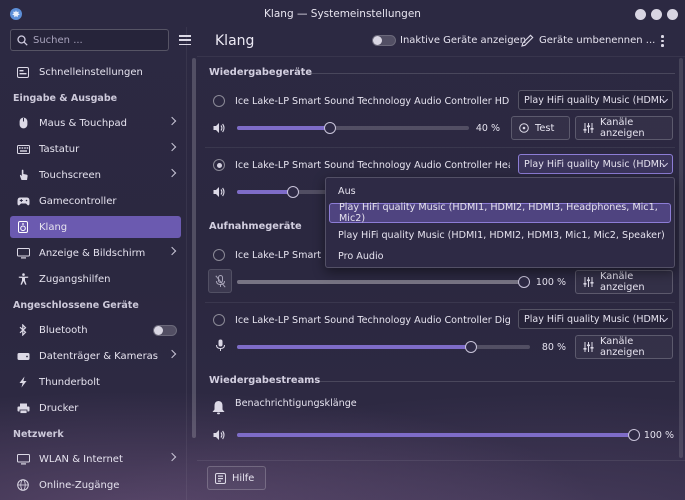 The width and height of the screenshot is (685, 500). What do you see at coordinates (662, 42) in the screenshot?
I see `more-options-icon` at bounding box center [662, 42].